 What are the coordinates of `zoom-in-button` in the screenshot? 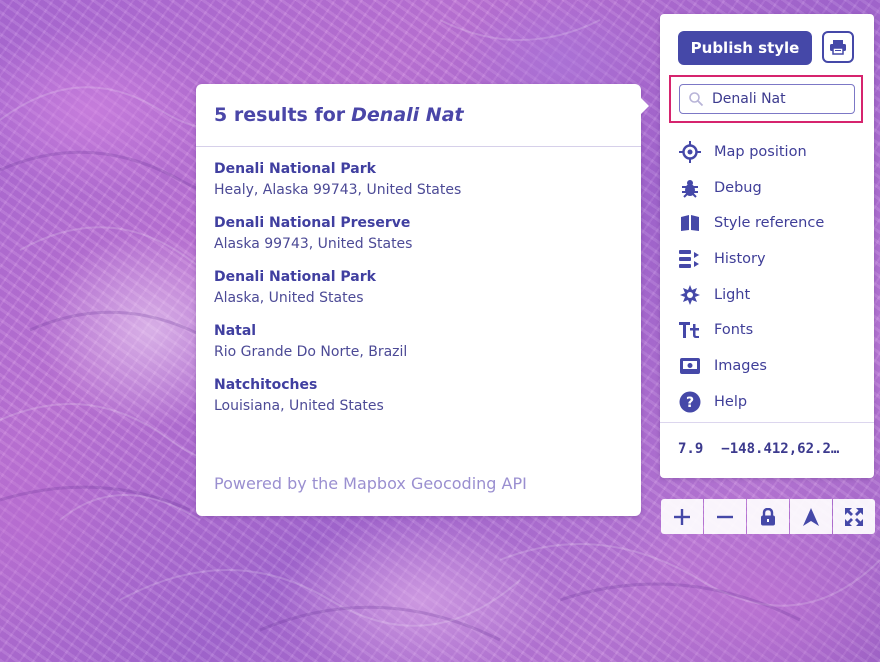 It's located at (682, 516).